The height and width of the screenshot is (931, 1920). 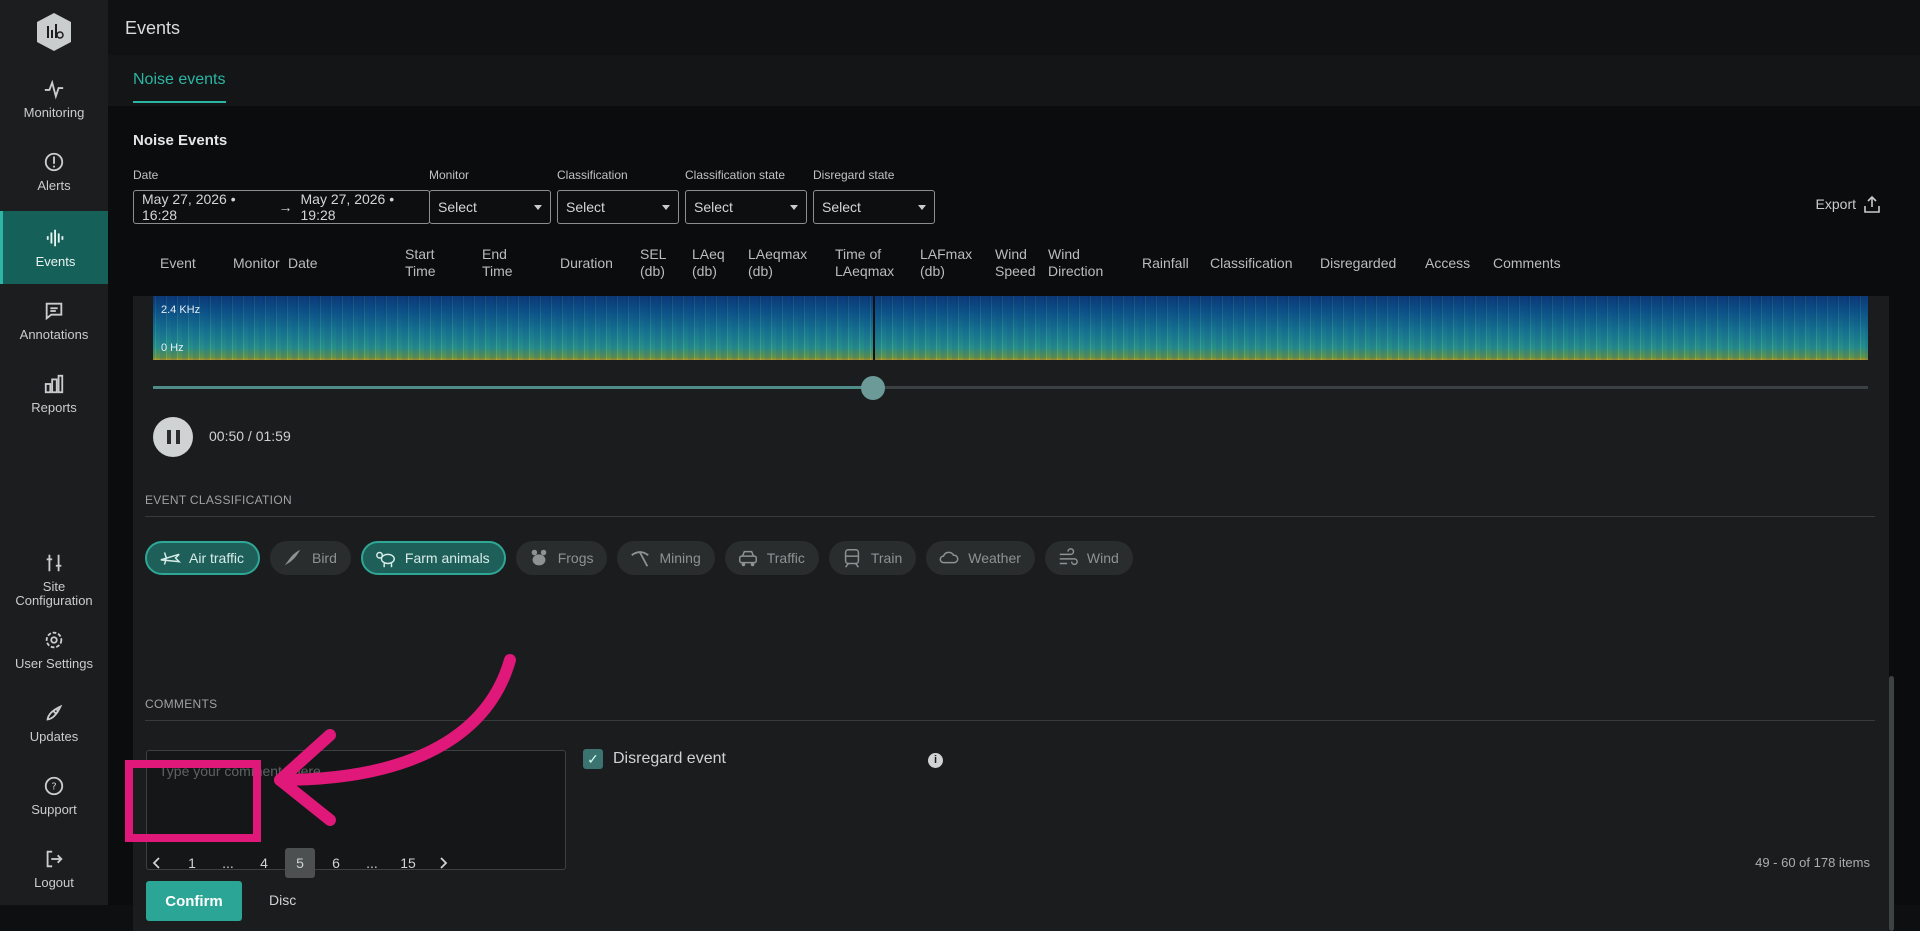 I want to click on column-header: Duration, so click(x=586, y=263).